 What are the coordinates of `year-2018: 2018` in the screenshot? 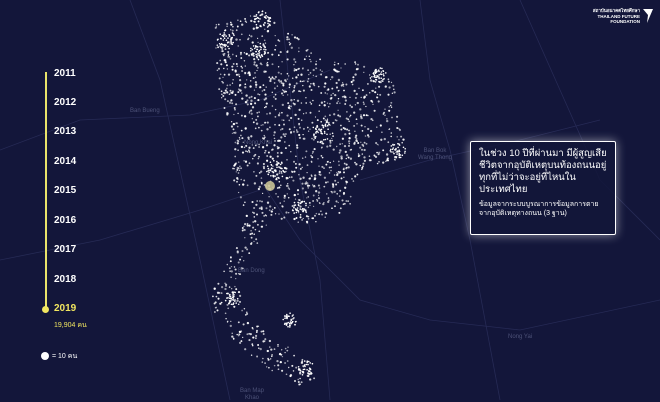 It's located at (65, 279).